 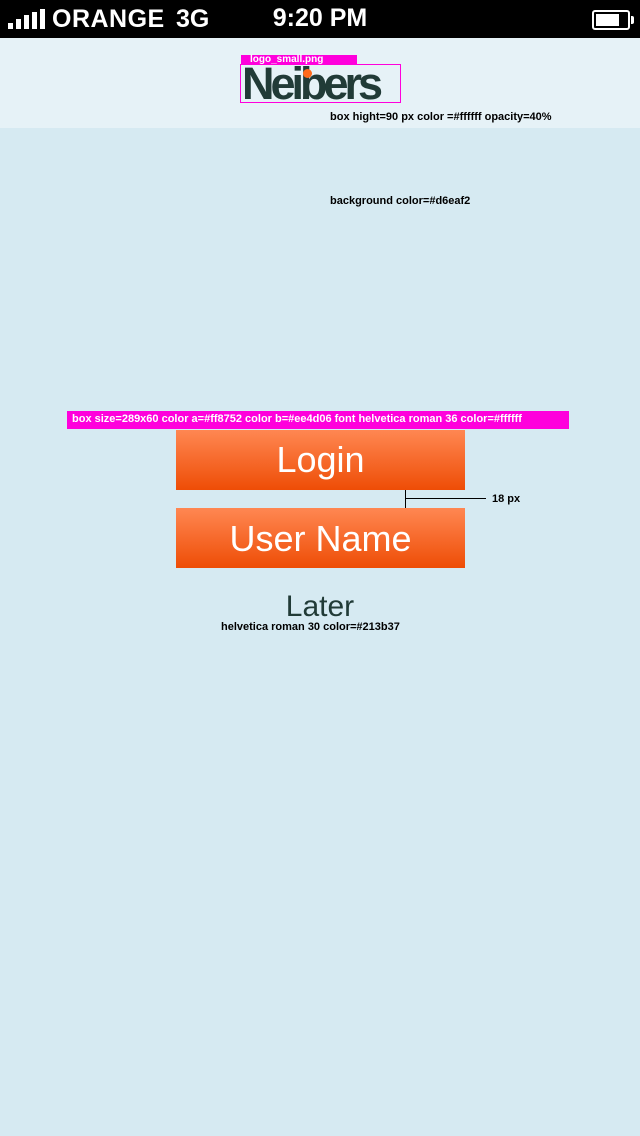 I want to click on gap-annotation: 18 px, so click(x=506, y=499).